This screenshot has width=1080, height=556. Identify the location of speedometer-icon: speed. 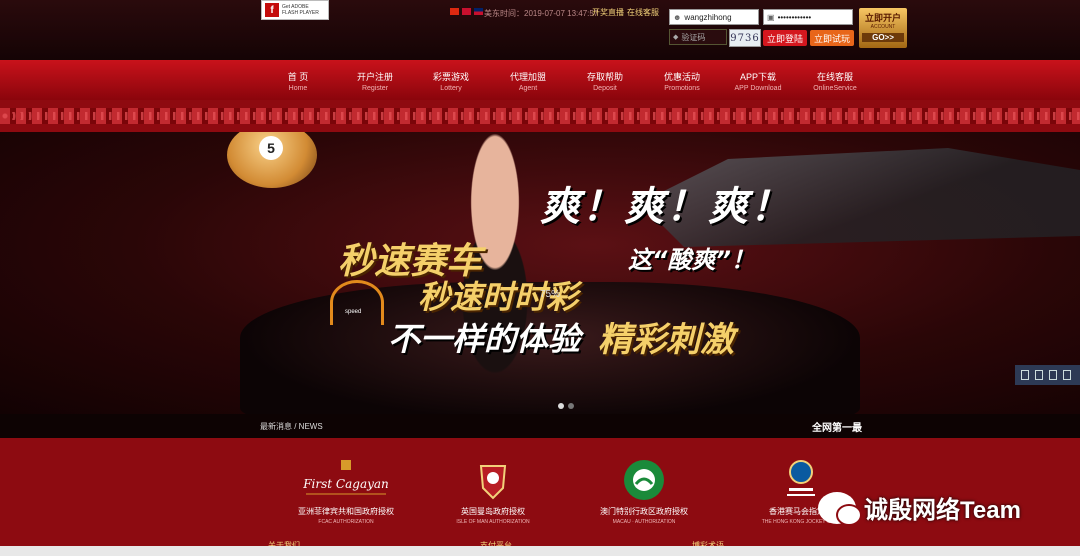
(357, 302).